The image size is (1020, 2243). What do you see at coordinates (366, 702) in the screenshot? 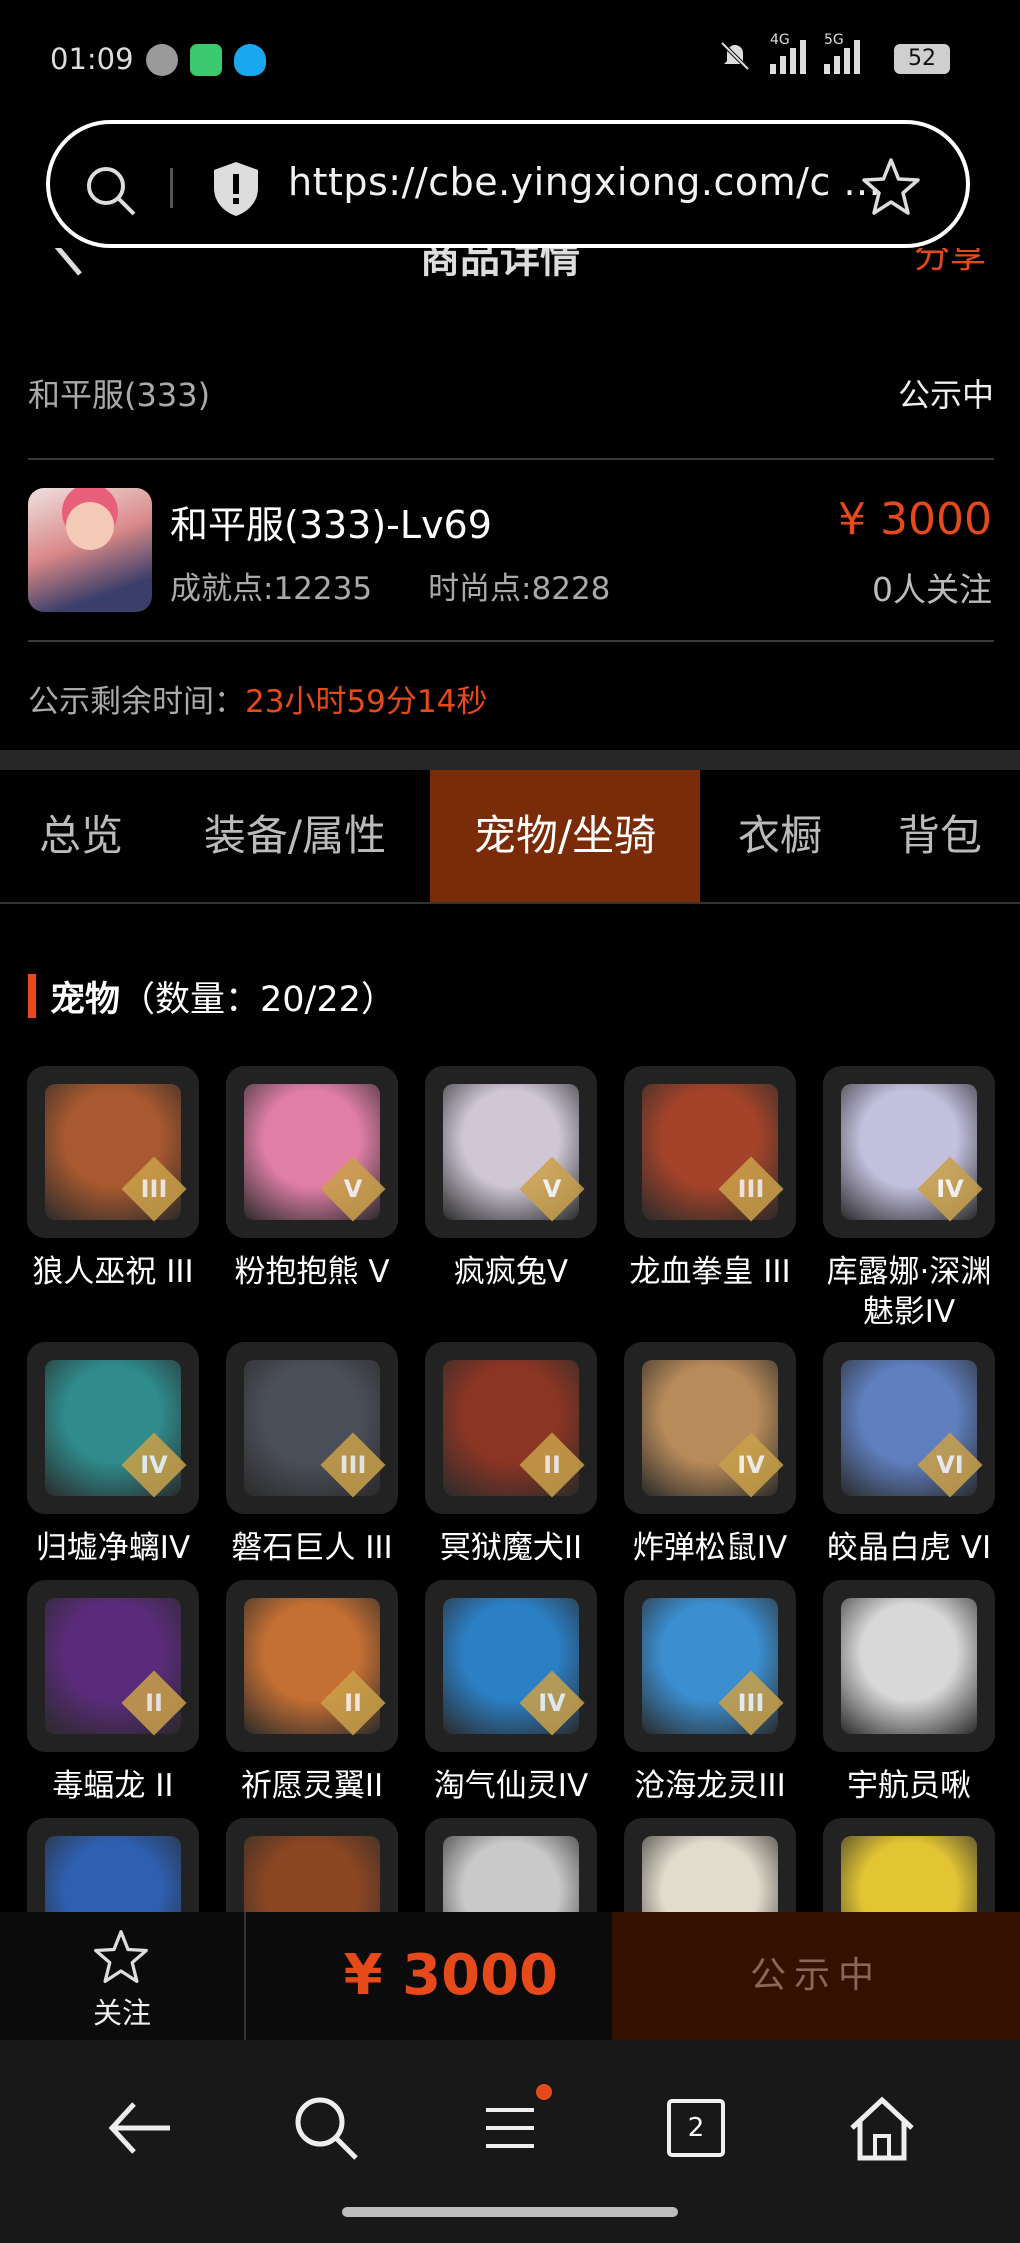
I see `remaining-value: 23小时59分14秒` at bounding box center [366, 702].